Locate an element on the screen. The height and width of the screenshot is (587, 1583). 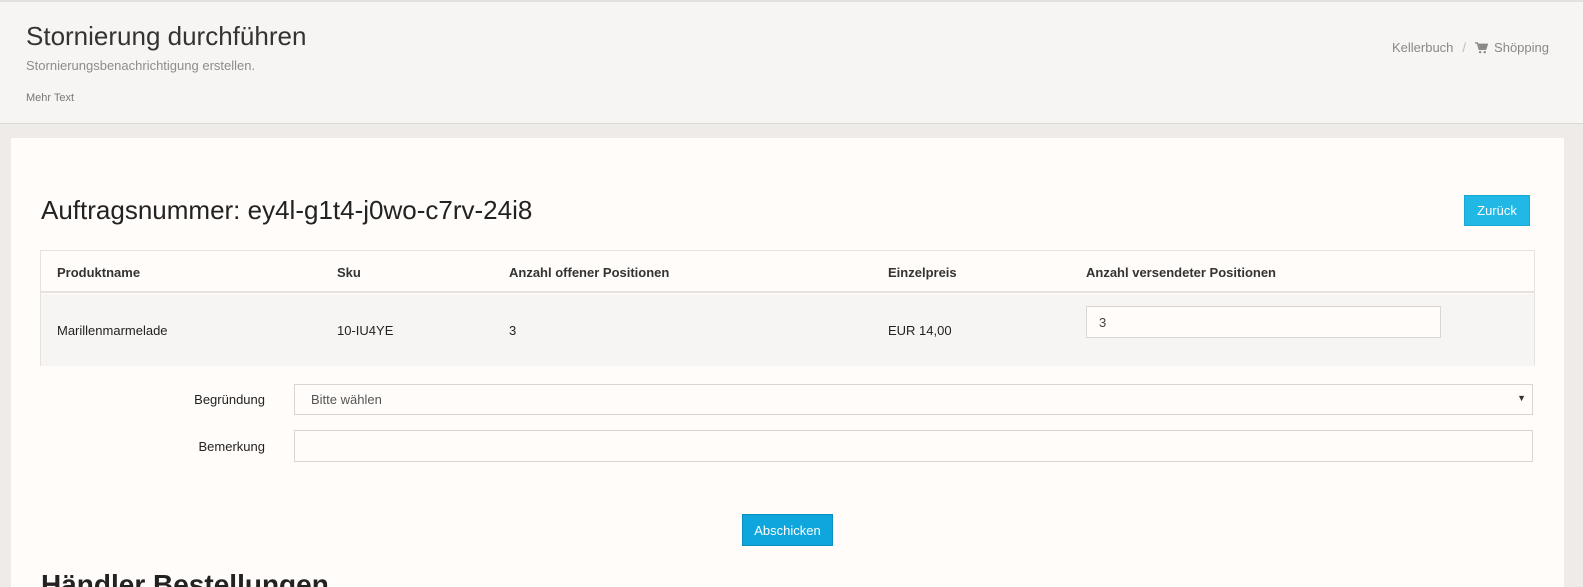
cell-sku: 10-IU4YE is located at coordinates (365, 330).